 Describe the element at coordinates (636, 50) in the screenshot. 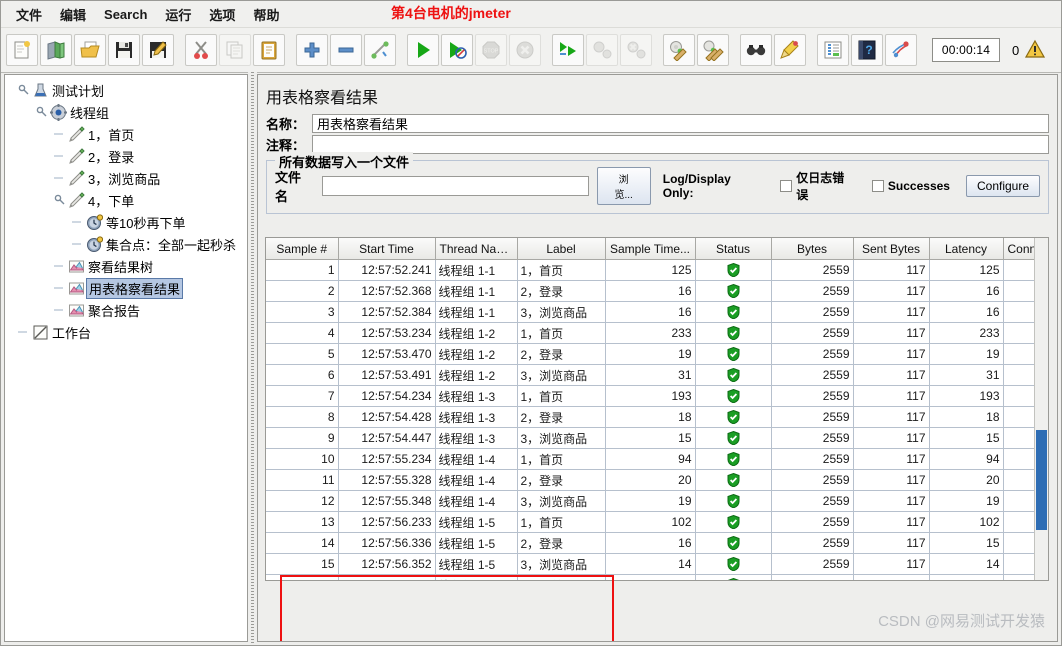

I see `remote-shutdown-all-icon` at that location.